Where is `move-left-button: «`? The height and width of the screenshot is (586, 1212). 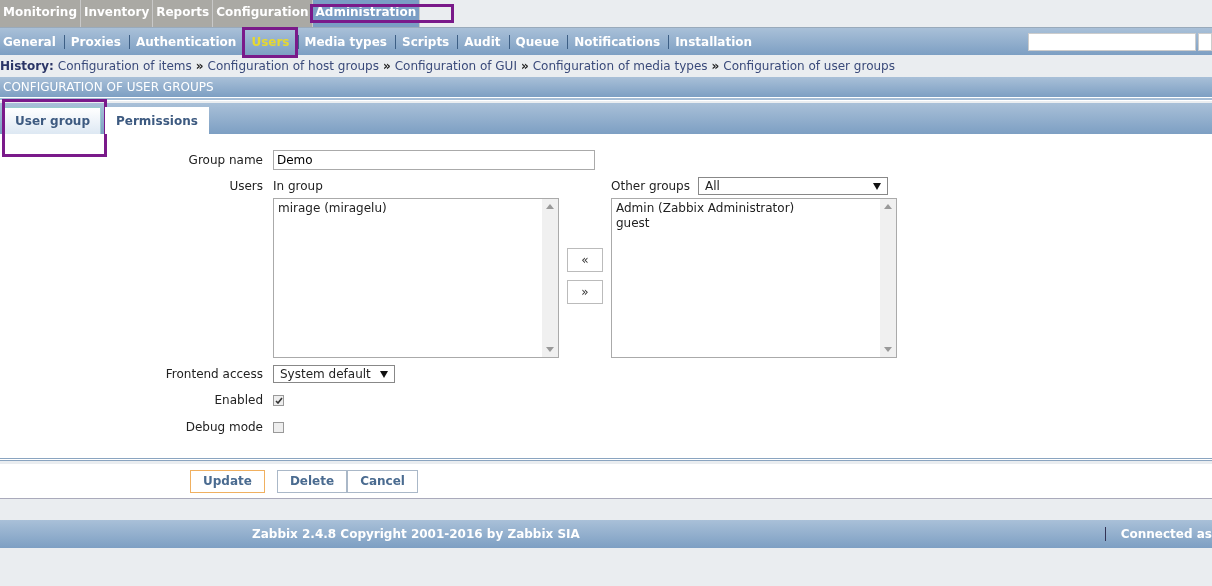 move-left-button: « is located at coordinates (585, 260).